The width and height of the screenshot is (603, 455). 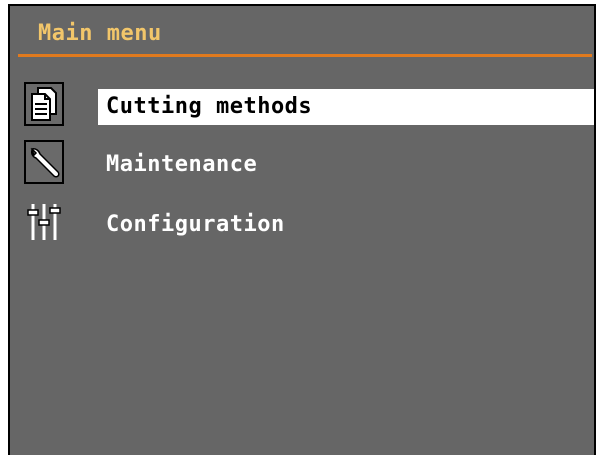 I want to click on menu-item-label: Cutting methods, so click(x=346, y=107).